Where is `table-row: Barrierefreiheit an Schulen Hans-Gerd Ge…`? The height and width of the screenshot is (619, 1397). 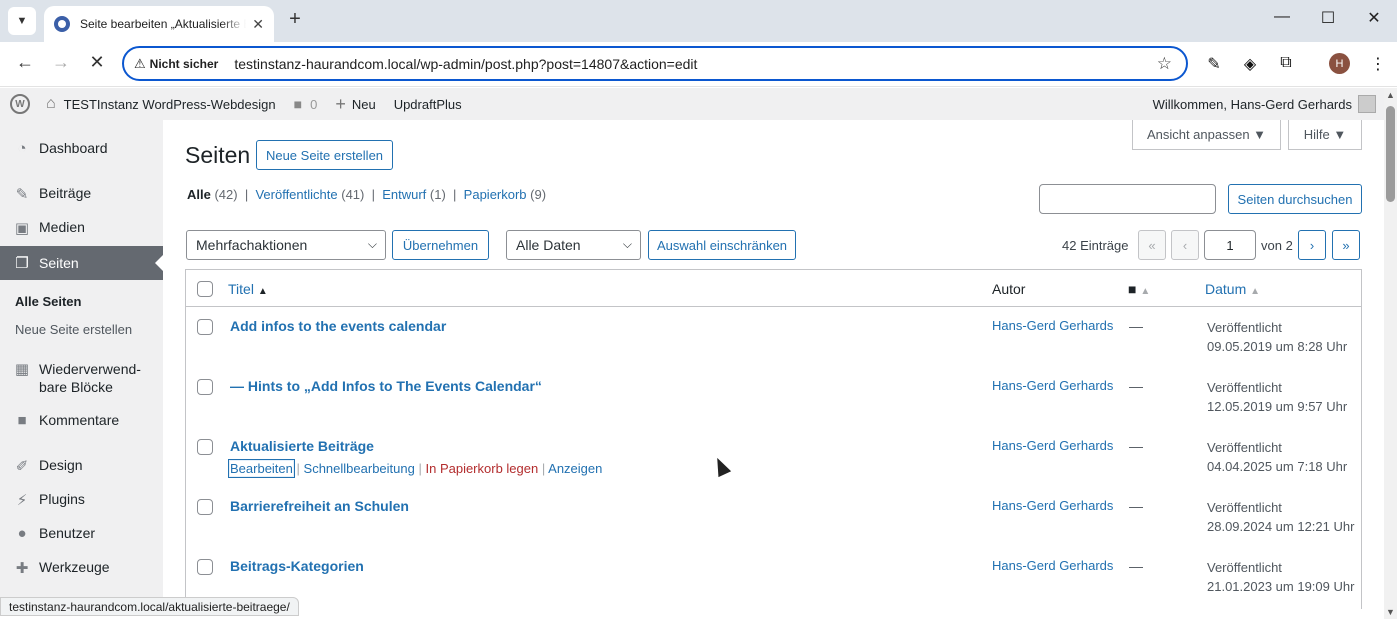 table-row: Barrierefreiheit an Schulen Hans-Gerd Ge… is located at coordinates (773, 517).